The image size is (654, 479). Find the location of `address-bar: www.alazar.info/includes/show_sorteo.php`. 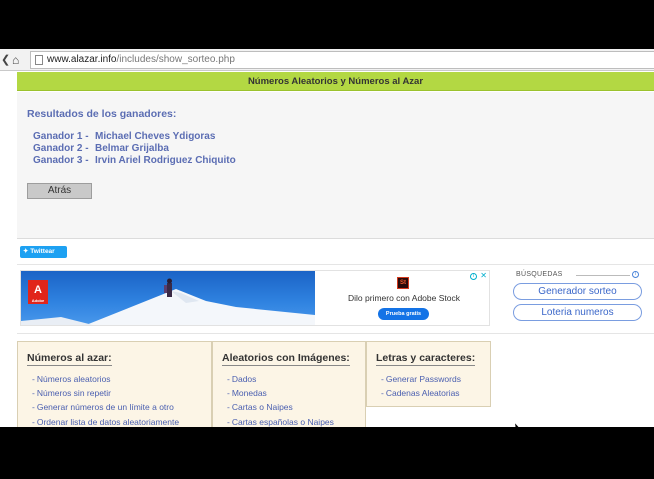

address-bar: www.alazar.info/includes/show_sorteo.php is located at coordinates (342, 60).